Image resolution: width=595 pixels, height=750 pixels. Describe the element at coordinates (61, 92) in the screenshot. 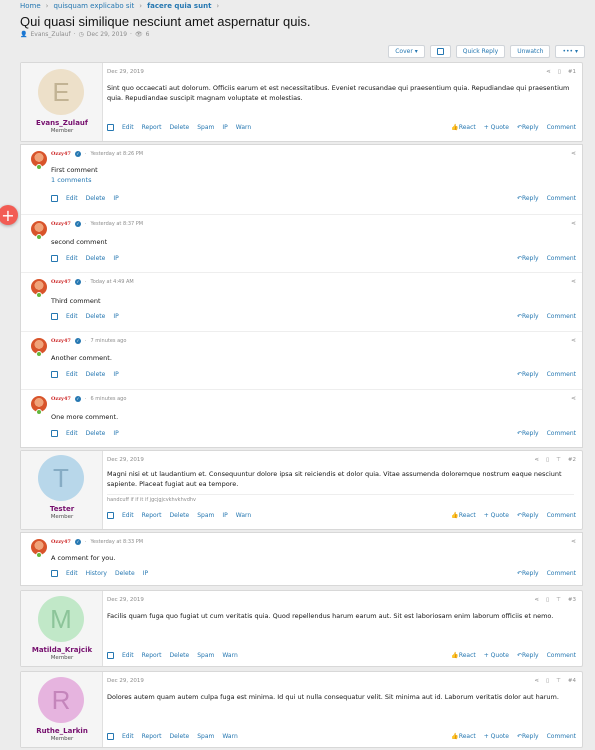

I see `avatar: E` at that location.